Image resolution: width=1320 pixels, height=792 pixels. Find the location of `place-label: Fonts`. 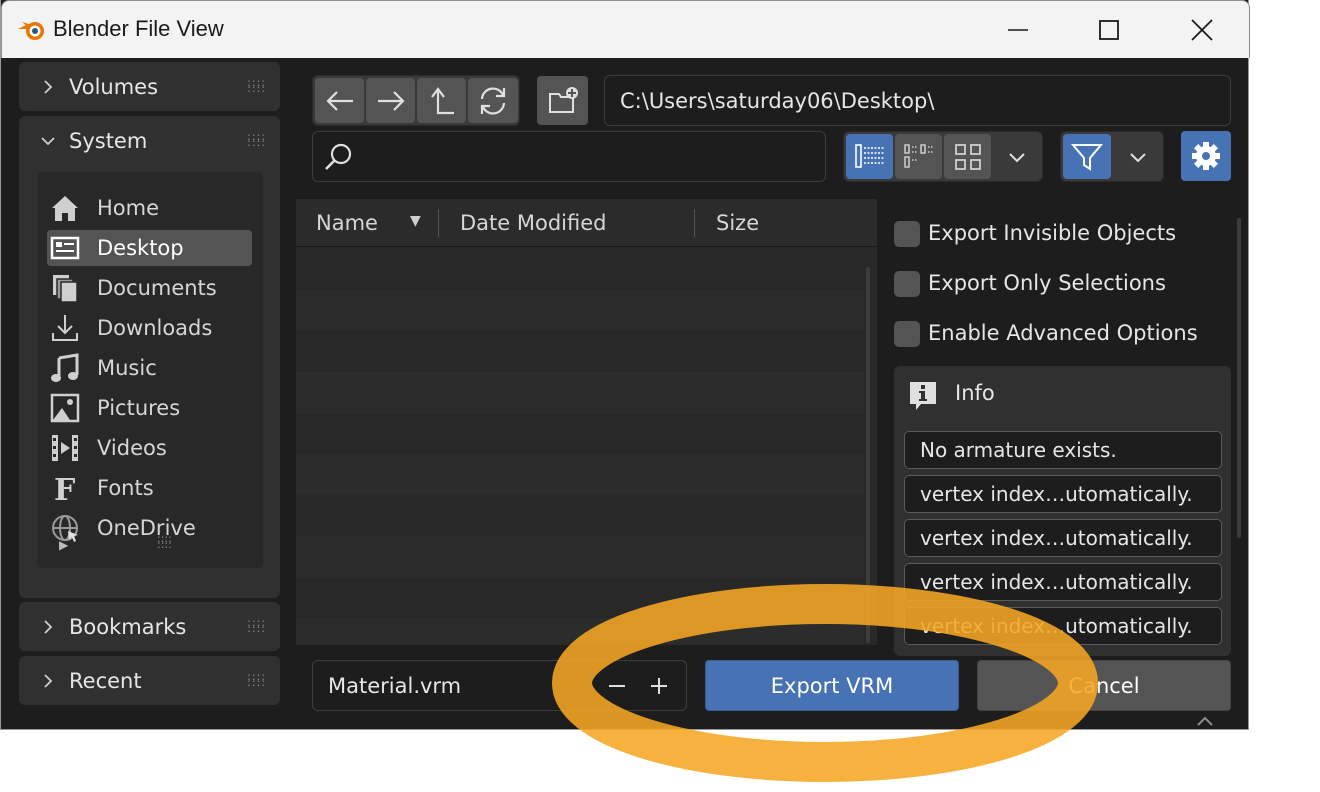

place-label: Fonts is located at coordinates (125, 488).